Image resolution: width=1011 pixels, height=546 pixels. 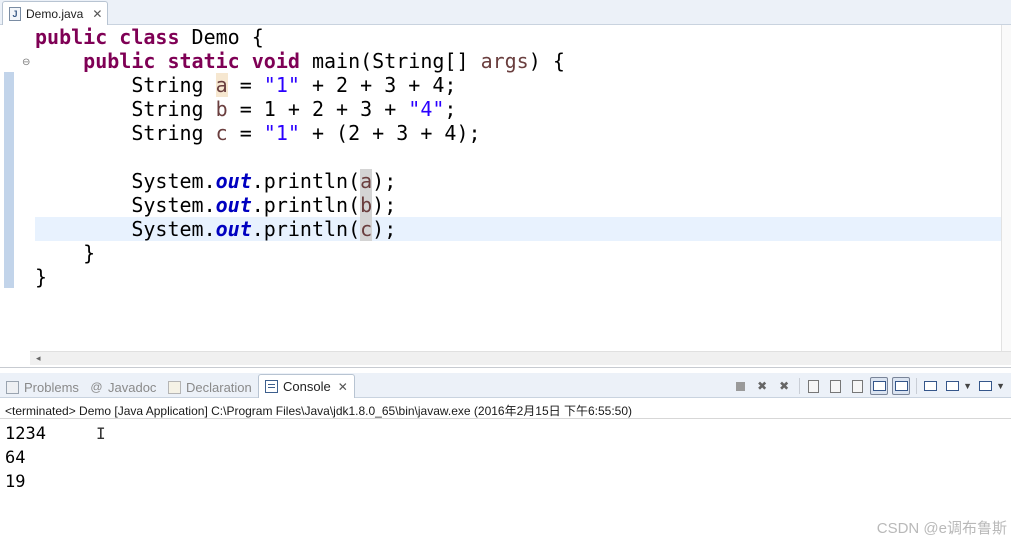 I want to click on code-line: System.out.println(b);, so click(x=300, y=205).